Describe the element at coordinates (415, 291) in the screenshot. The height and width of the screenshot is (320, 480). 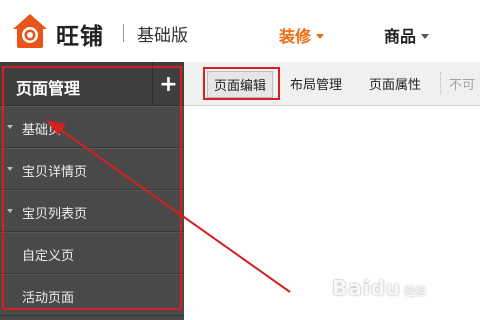
I see `watermark-subtext: 经验` at that location.